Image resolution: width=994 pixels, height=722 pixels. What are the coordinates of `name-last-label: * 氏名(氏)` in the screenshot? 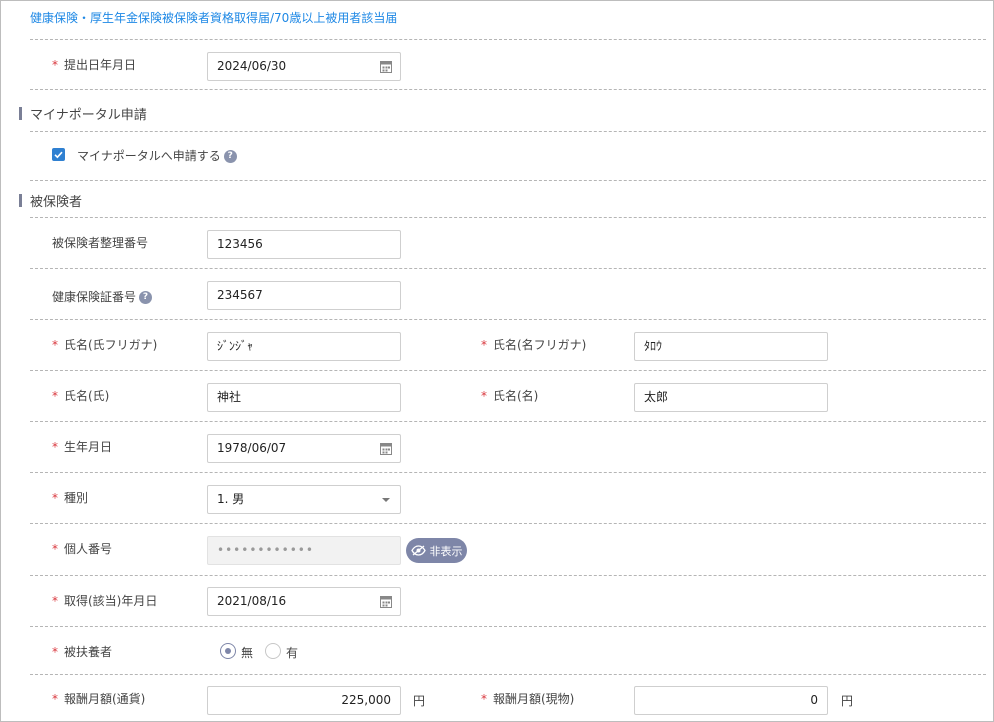 It's located at (81, 396).